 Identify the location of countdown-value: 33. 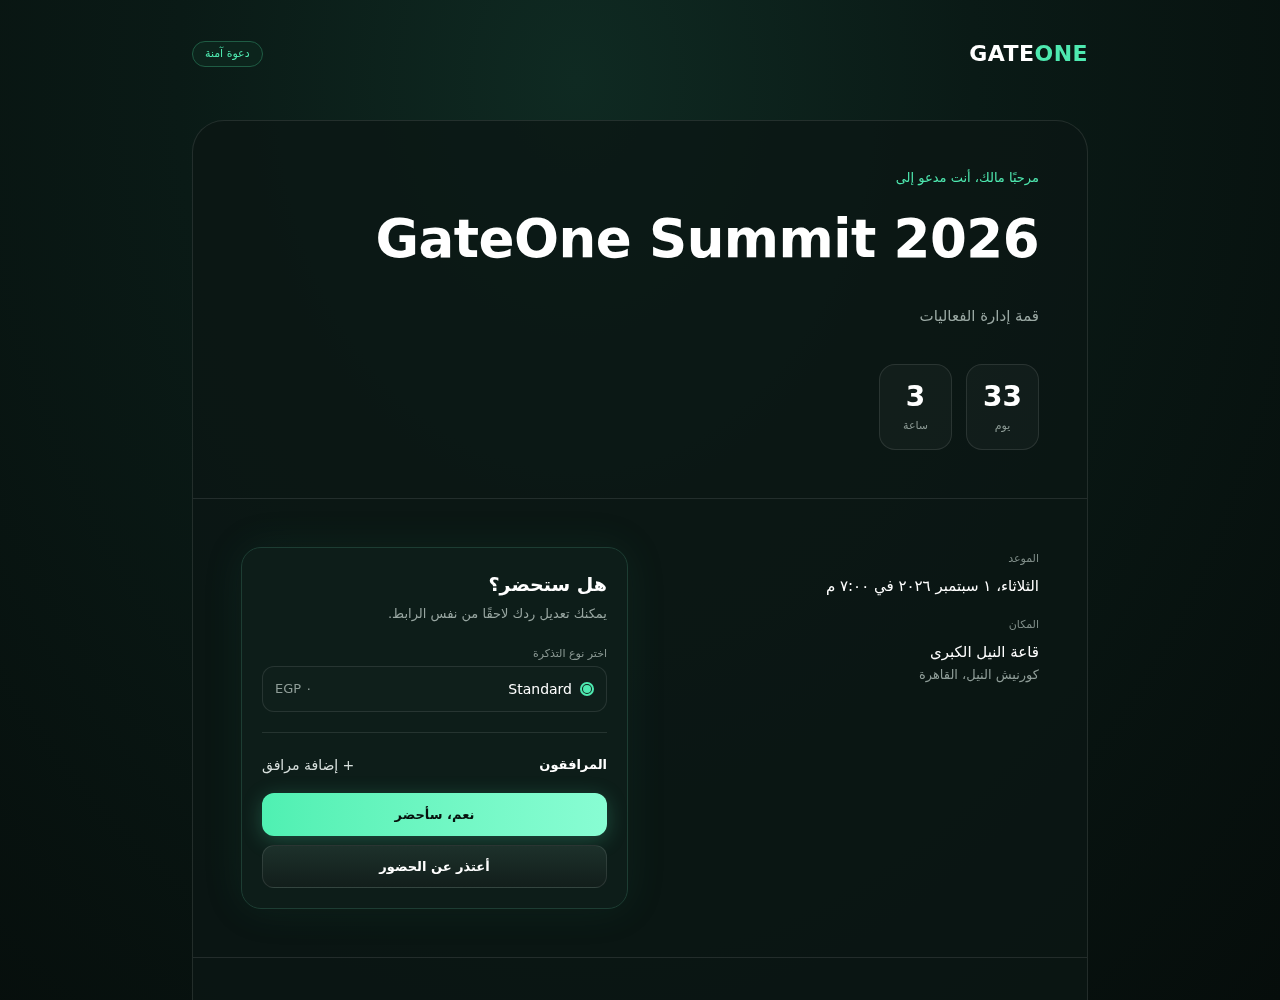
(1002, 397).